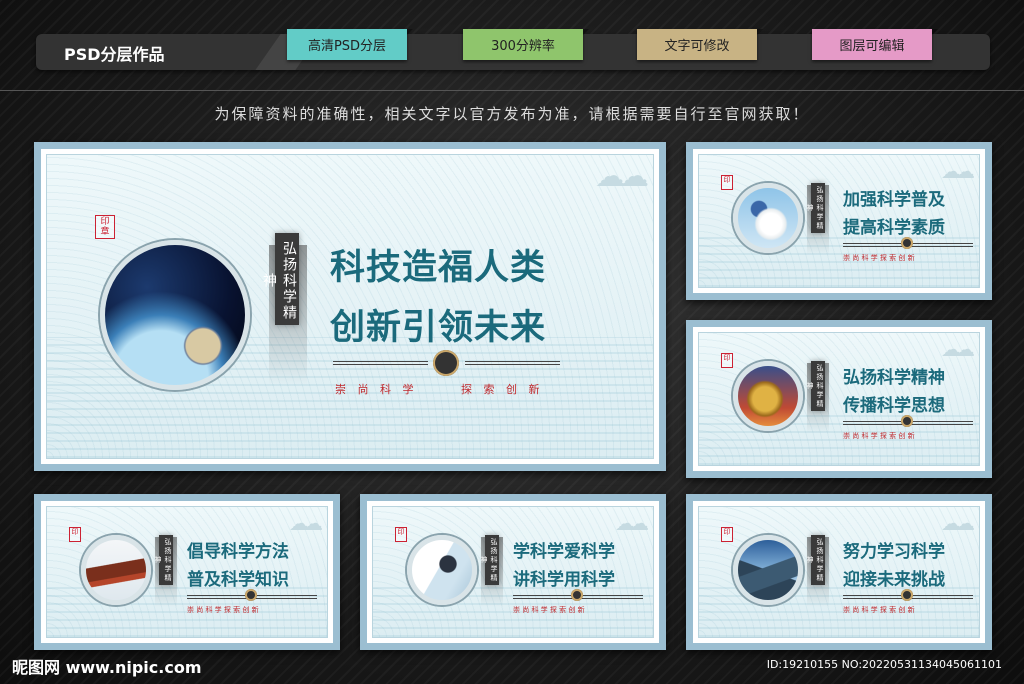 The width and height of the screenshot is (1024, 684). What do you see at coordinates (875, 44) in the screenshot?
I see `tag-layers-editable: 图层可编辑` at bounding box center [875, 44].